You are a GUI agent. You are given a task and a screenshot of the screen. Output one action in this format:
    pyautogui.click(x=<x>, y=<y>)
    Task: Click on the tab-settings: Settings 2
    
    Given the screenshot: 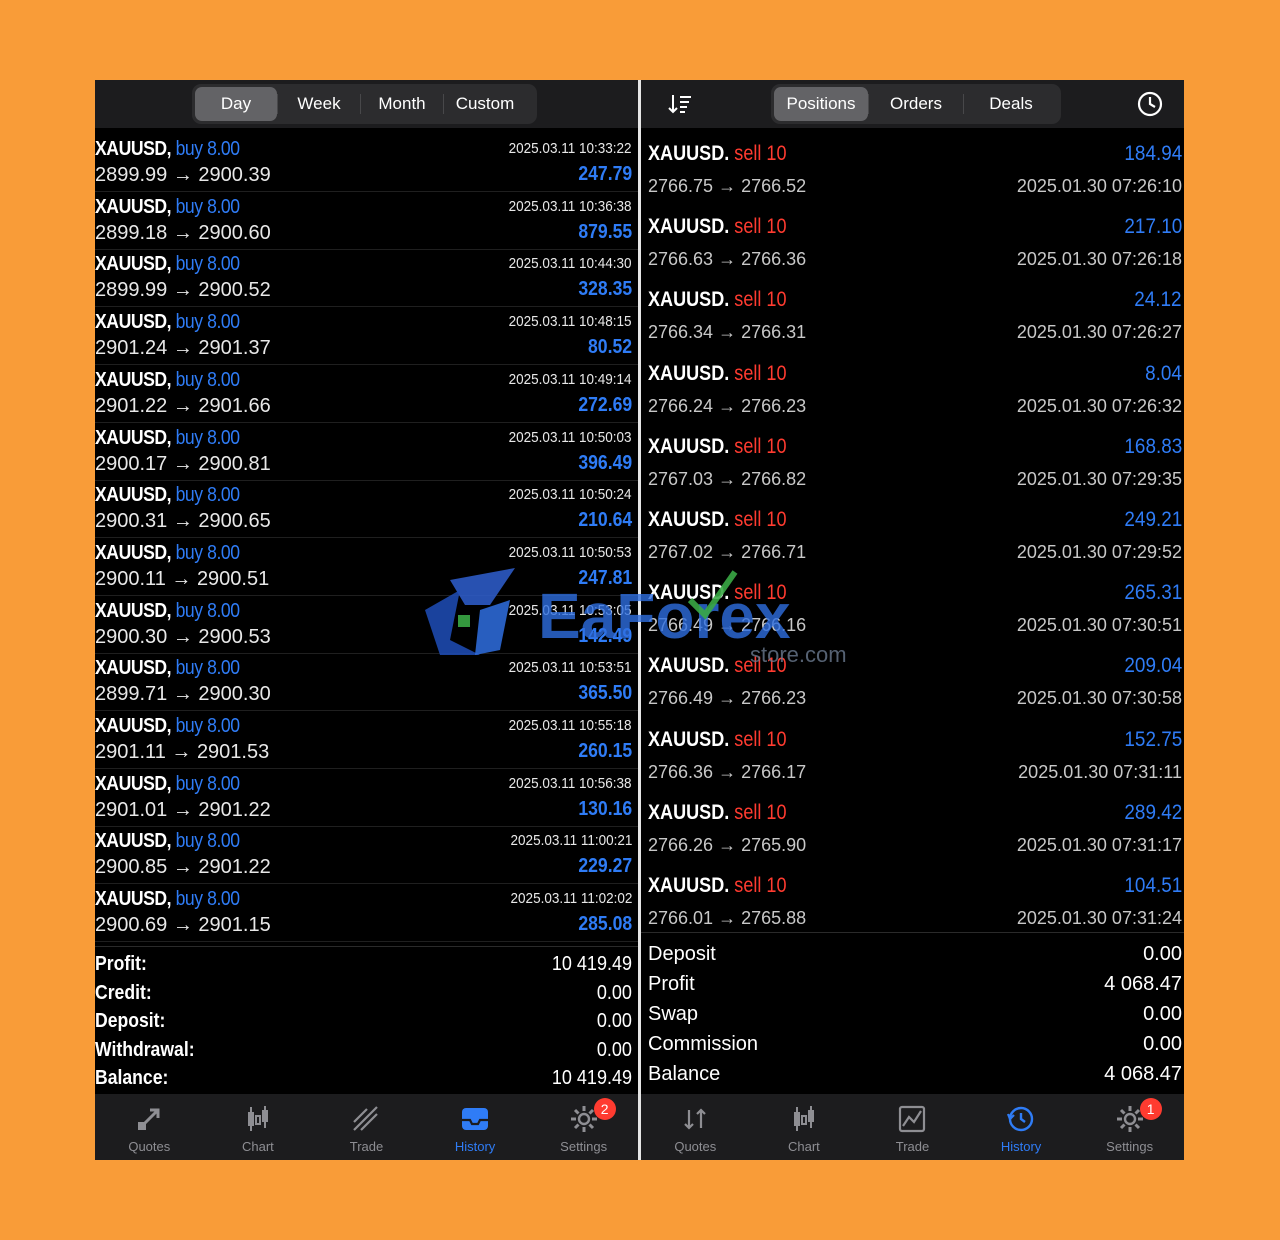 What is the action you would take?
    pyautogui.click(x=583, y=1127)
    